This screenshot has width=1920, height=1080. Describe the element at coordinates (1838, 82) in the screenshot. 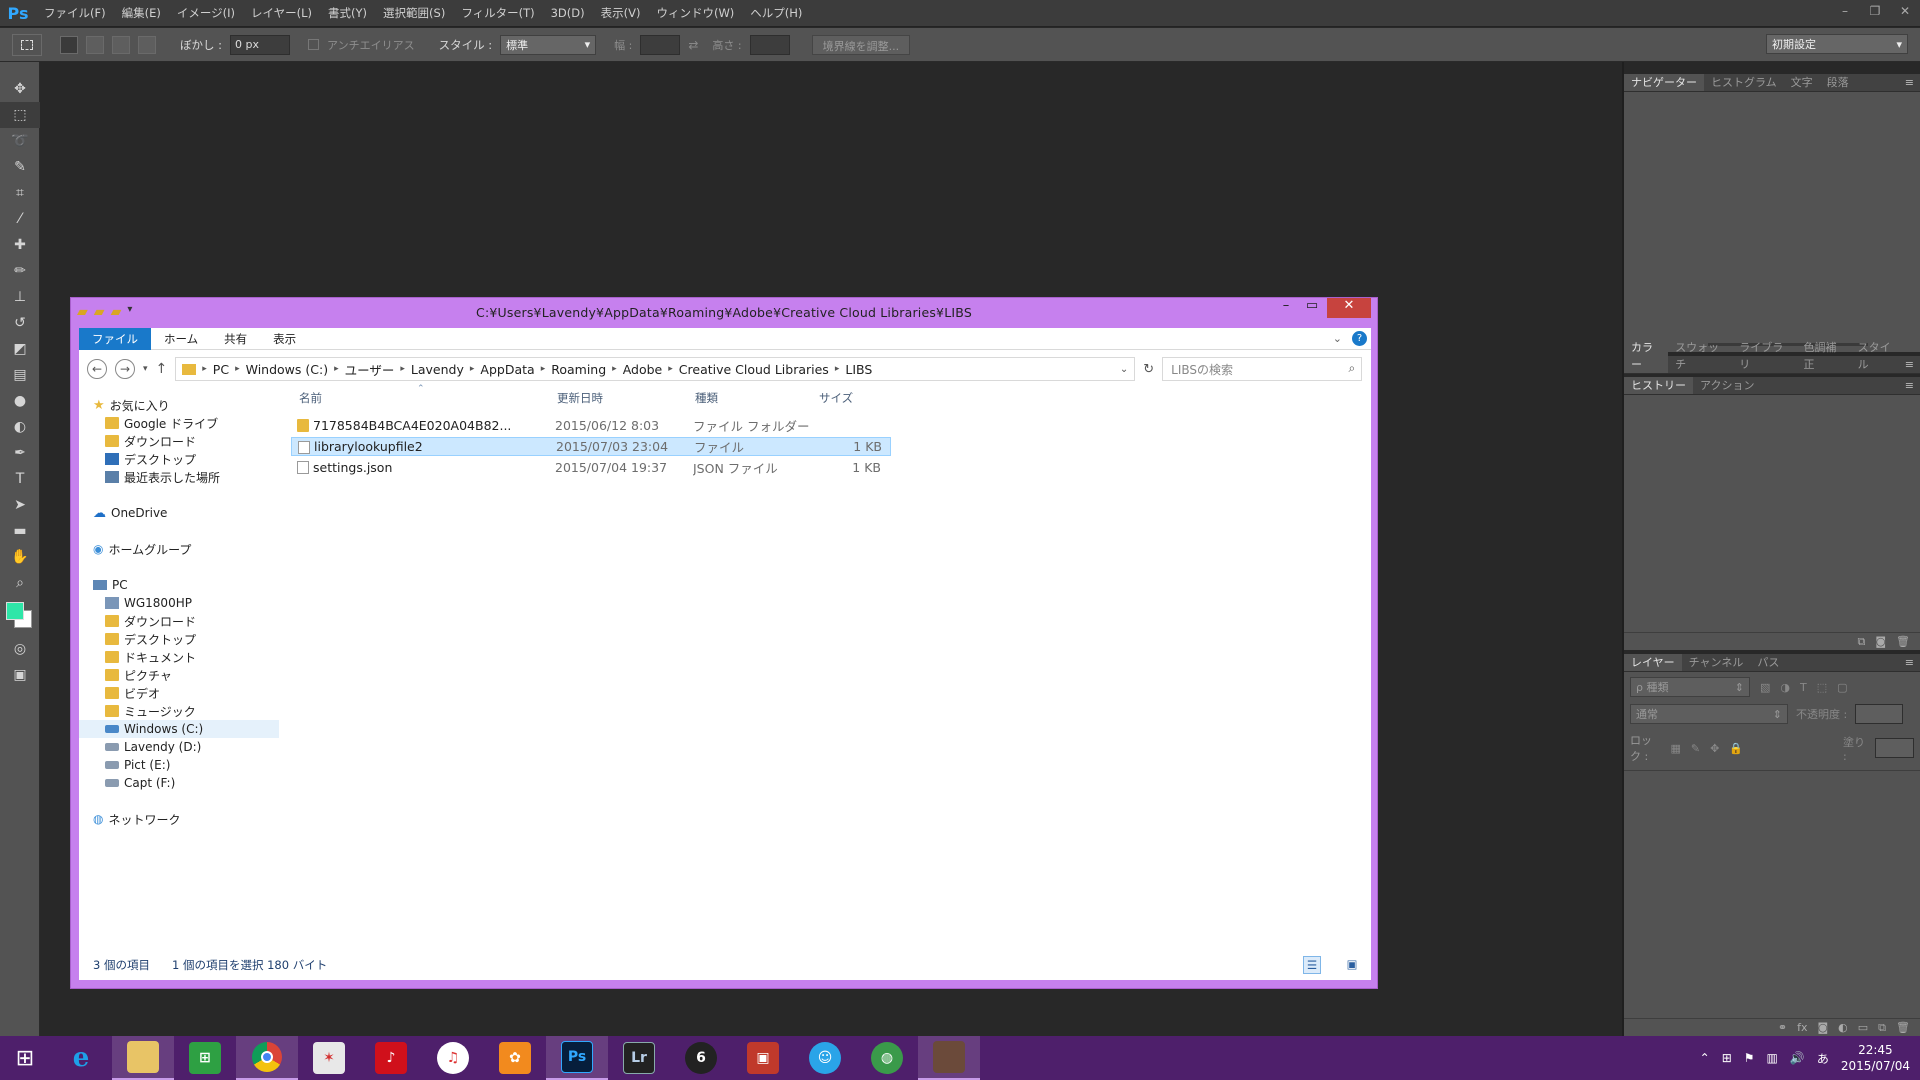

I see `tab-paragraph: 段落` at that location.